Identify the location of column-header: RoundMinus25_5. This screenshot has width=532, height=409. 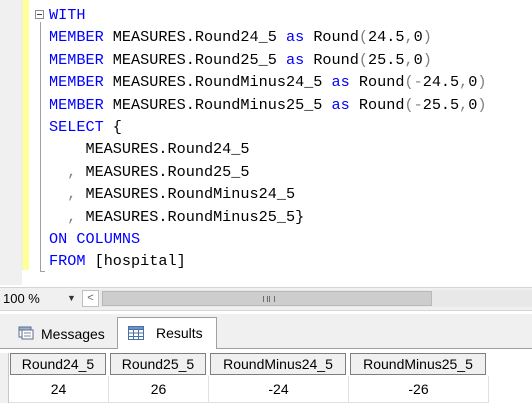
(418, 364).